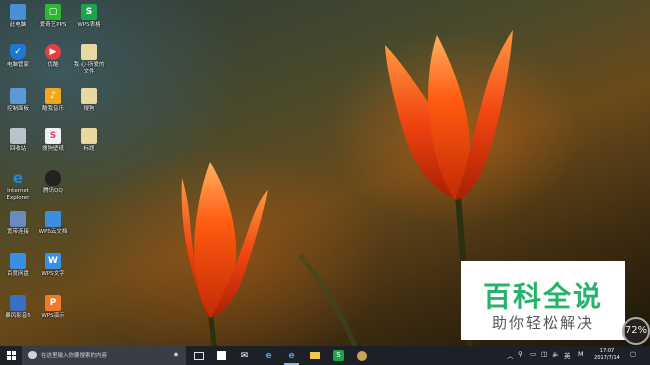 This screenshot has width=650, height=365. Describe the element at coordinates (53, 232) in the screenshot. I see `icon-label: WPS云文档` at that location.